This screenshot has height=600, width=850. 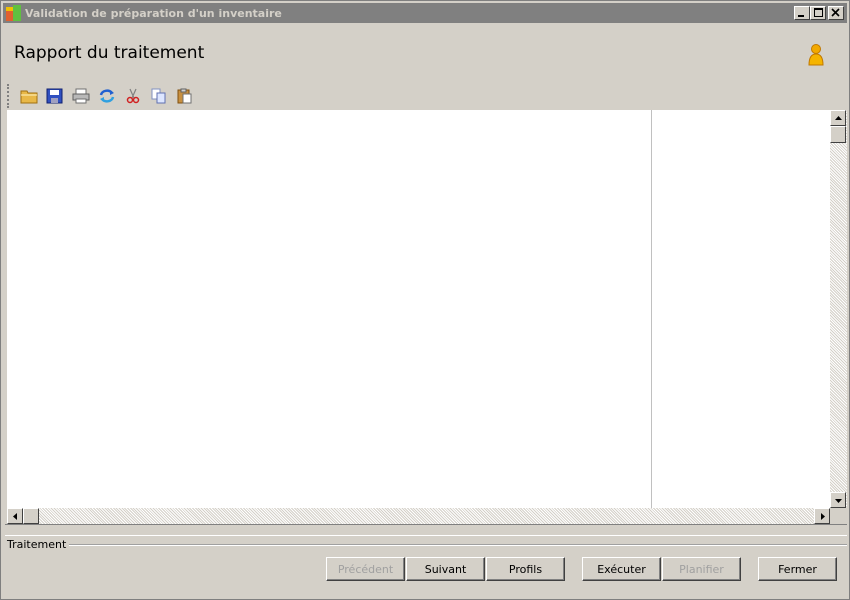 I want to click on schedule-button: Planifier, so click(x=701, y=569).